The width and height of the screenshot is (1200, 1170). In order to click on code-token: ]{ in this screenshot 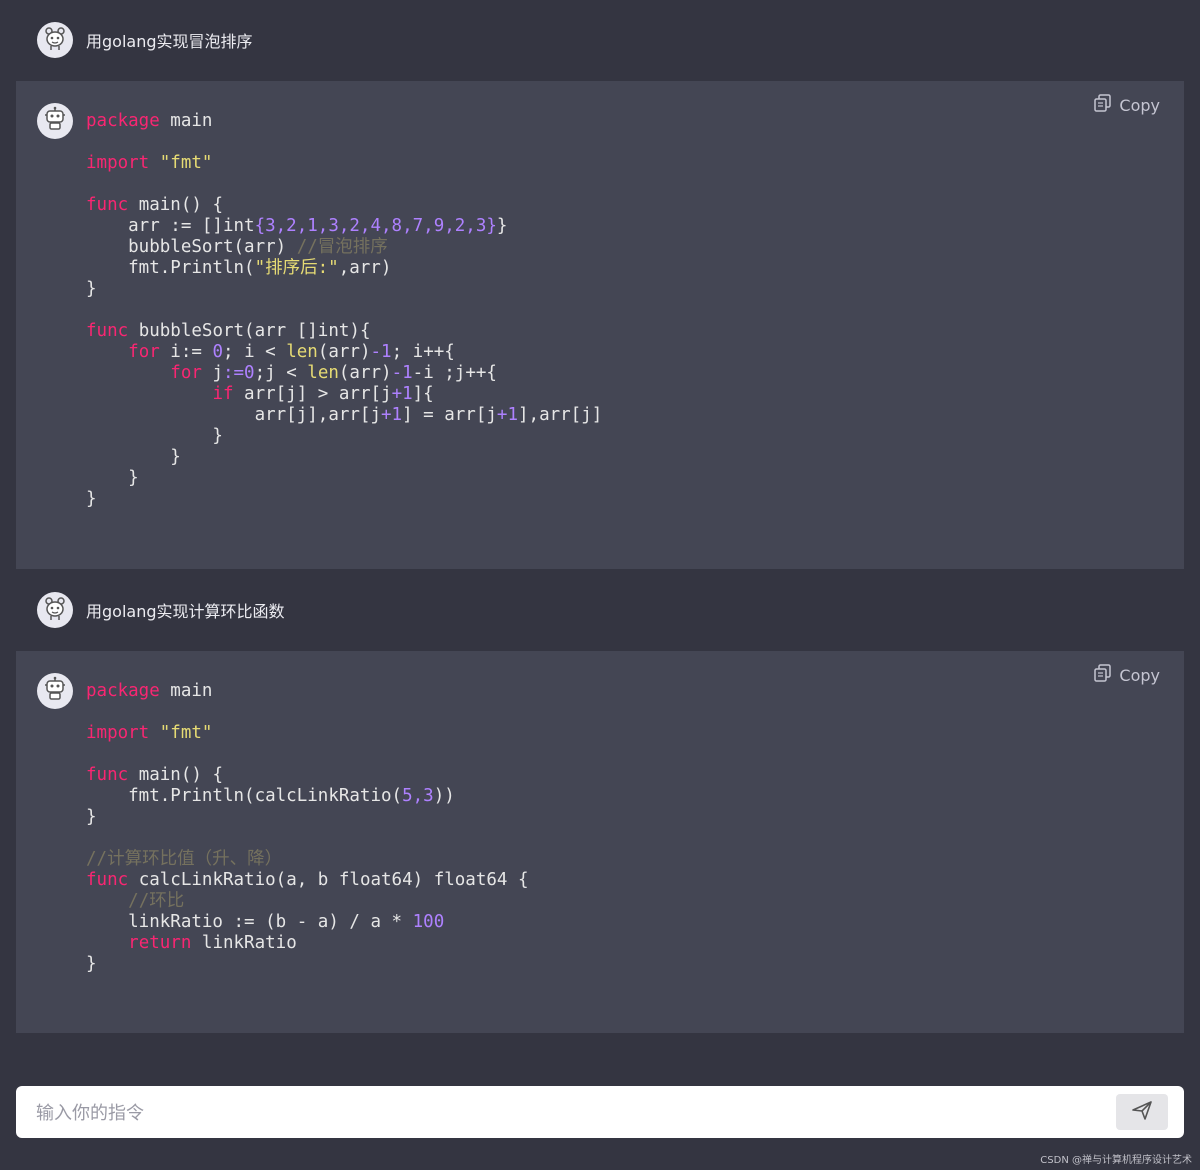, I will do `click(423, 394)`.